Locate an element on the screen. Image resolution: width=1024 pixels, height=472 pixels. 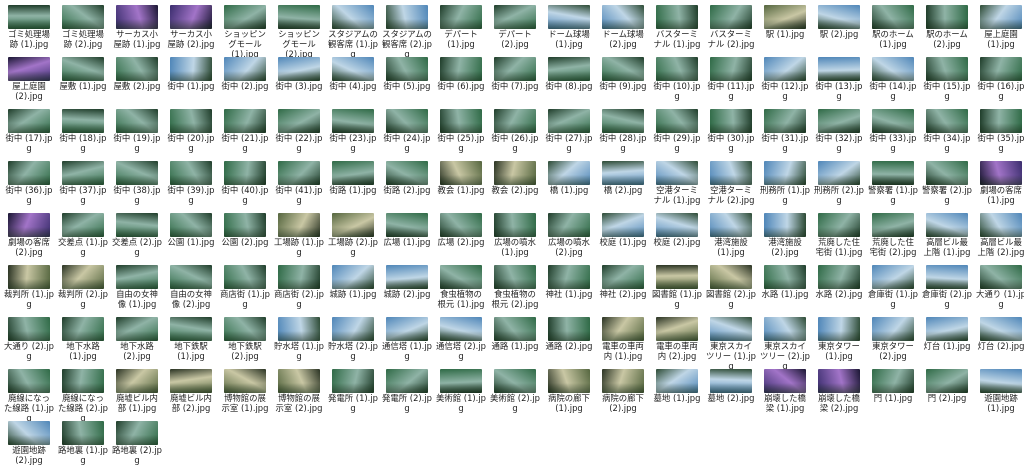
file-item: 倉庫街 (1).jpg is located at coordinates (893, 289).